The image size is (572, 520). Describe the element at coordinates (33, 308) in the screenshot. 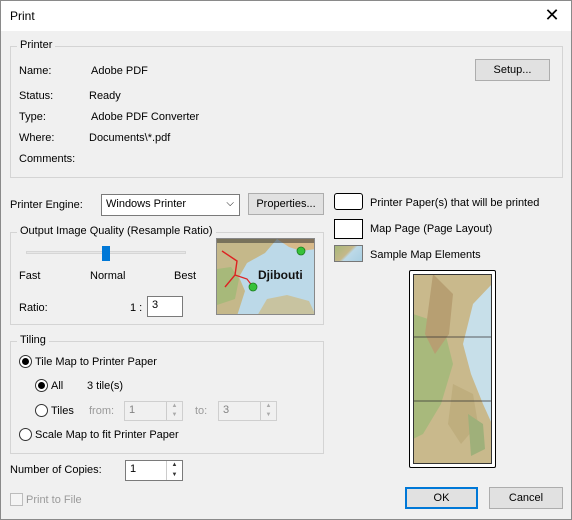

I see `ratio-label: Ratio:` at that location.